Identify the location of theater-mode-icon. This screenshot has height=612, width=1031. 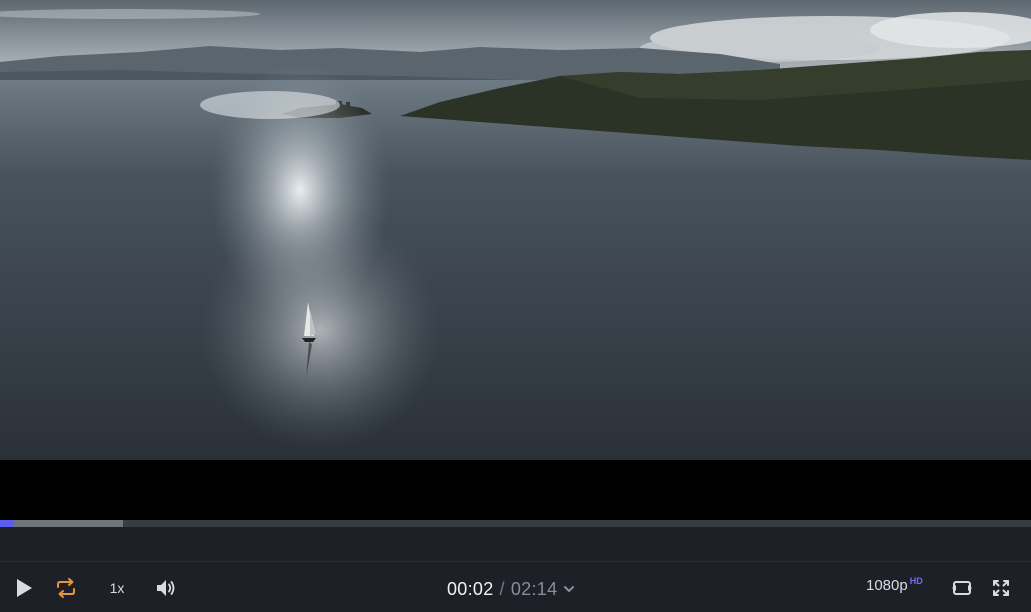
(962, 588).